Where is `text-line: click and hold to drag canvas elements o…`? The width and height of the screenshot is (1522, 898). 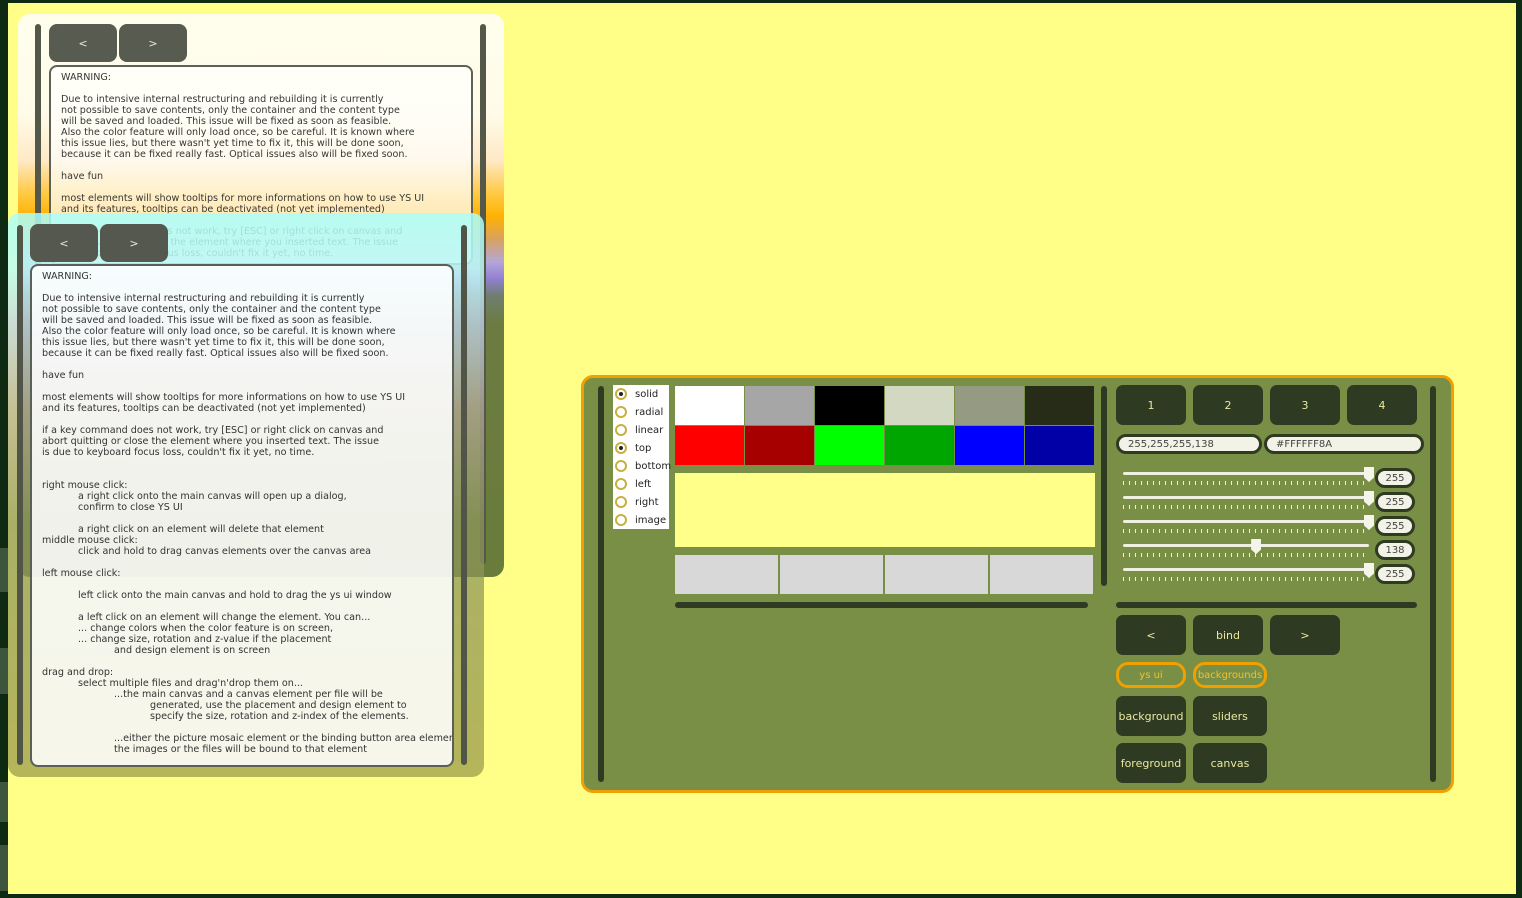 text-line: click and hold to drag canvas elements o… is located at coordinates (224, 551).